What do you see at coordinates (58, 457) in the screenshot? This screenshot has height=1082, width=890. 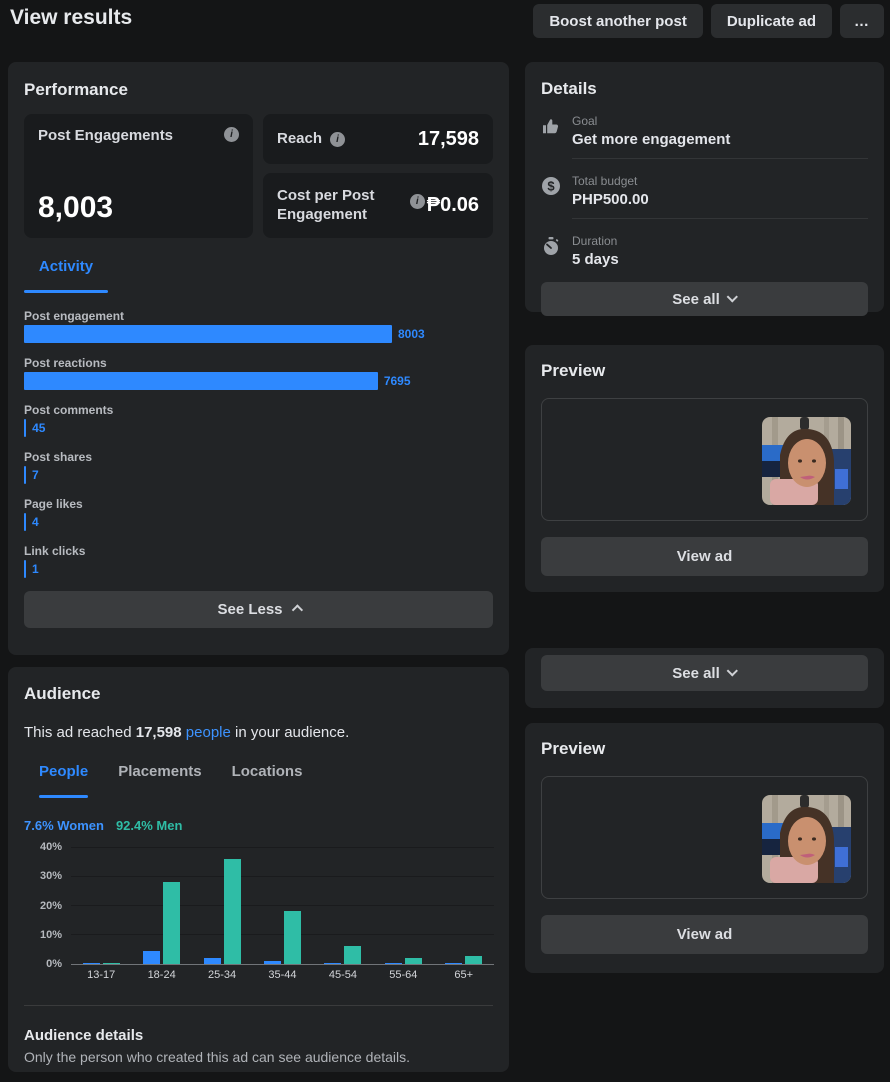 I see `activity-bar-label: Post shares` at bounding box center [58, 457].